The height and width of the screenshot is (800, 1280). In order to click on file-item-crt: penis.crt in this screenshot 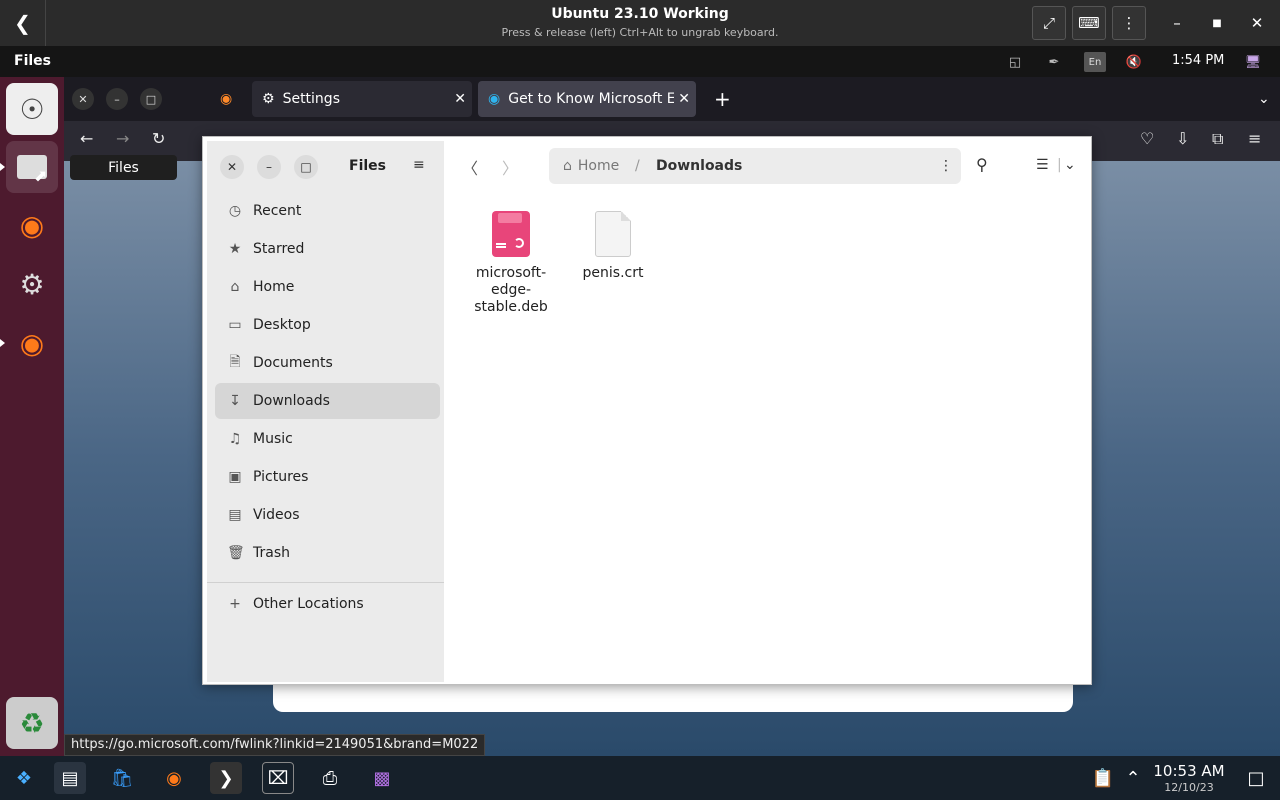, I will do `click(613, 246)`.